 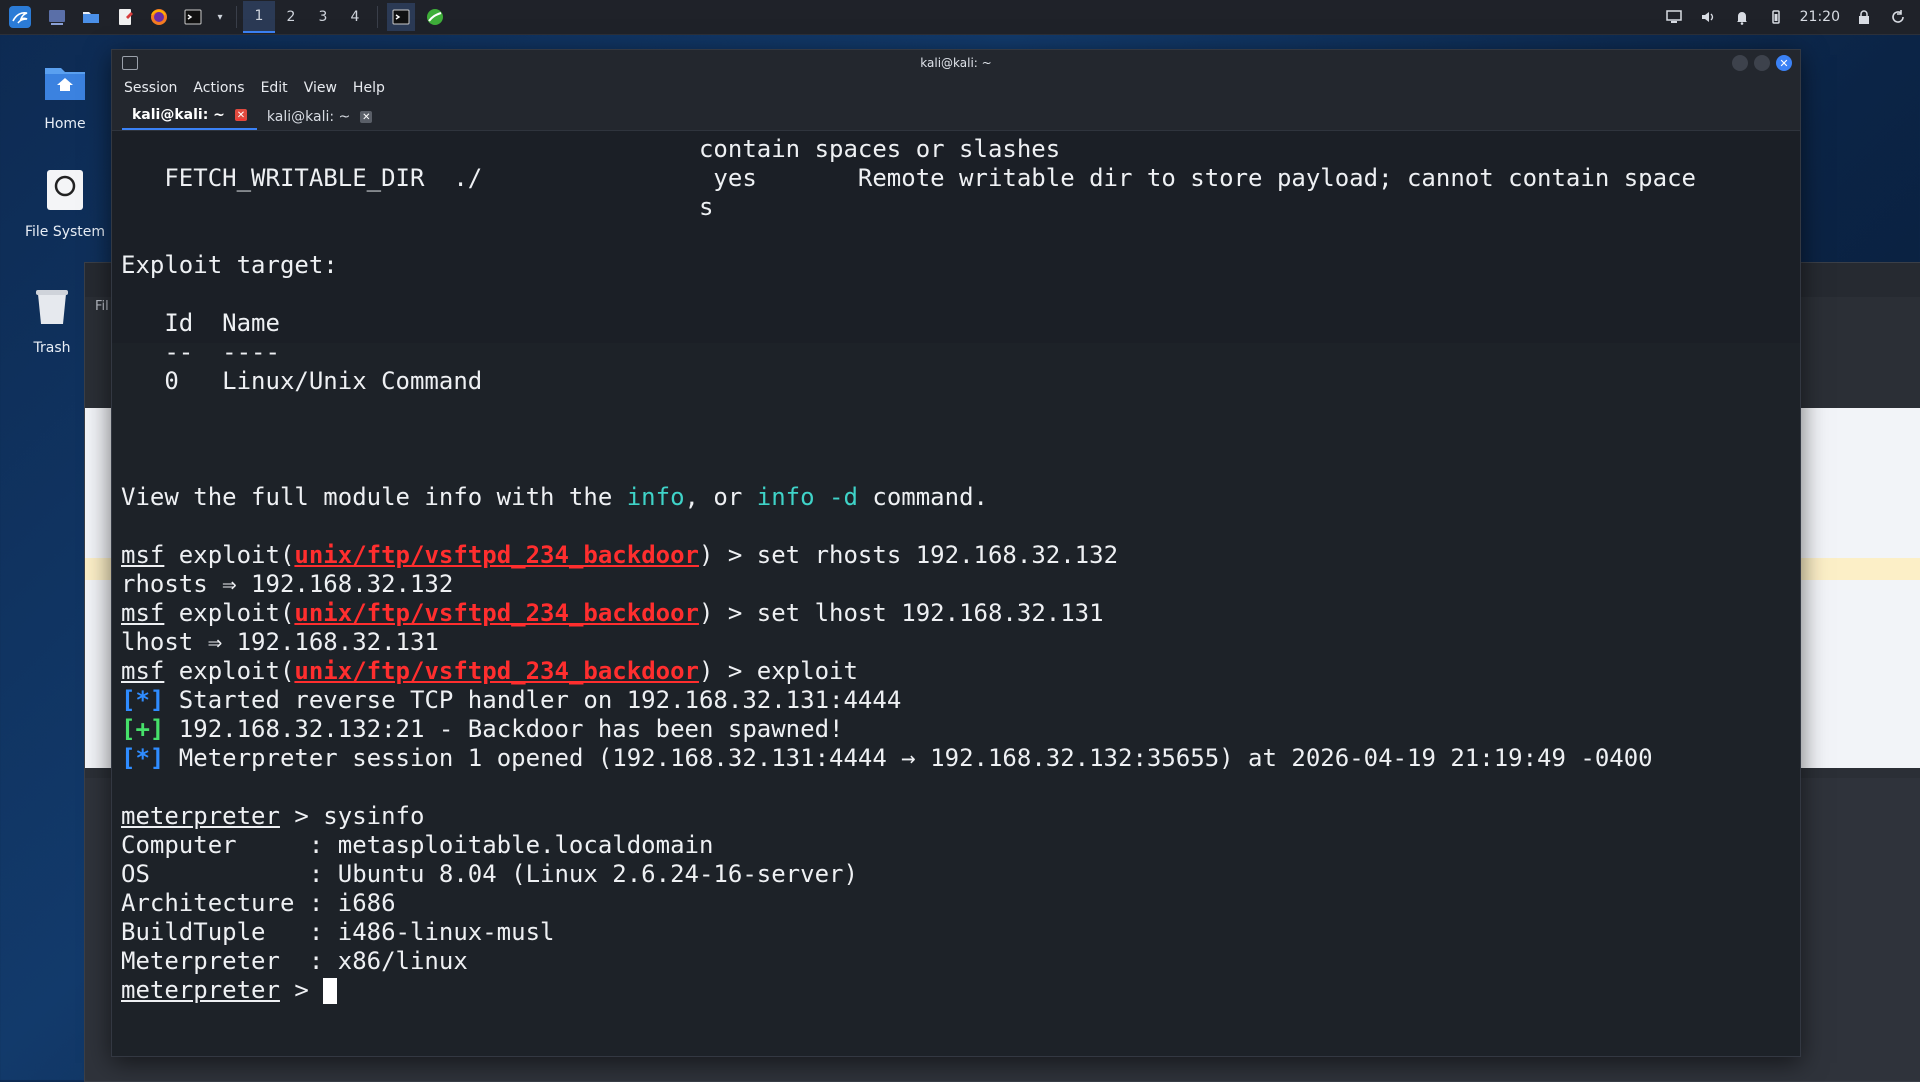 I want to click on command-text: ) > exploit, so click(x=778, y=671).